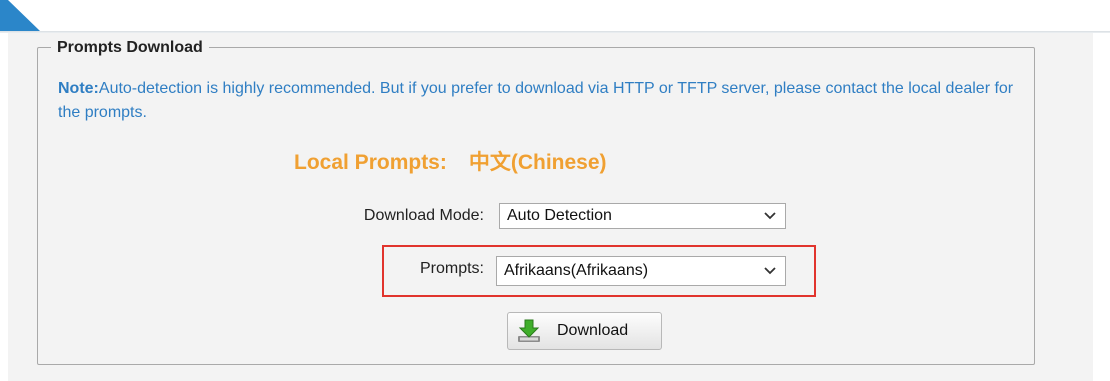 This screenshot has width=1110, height=381. Describe the element at coordinates (370, 162) in the screenshot. I see `local-prompts-label: Local Prompts:` at that location.